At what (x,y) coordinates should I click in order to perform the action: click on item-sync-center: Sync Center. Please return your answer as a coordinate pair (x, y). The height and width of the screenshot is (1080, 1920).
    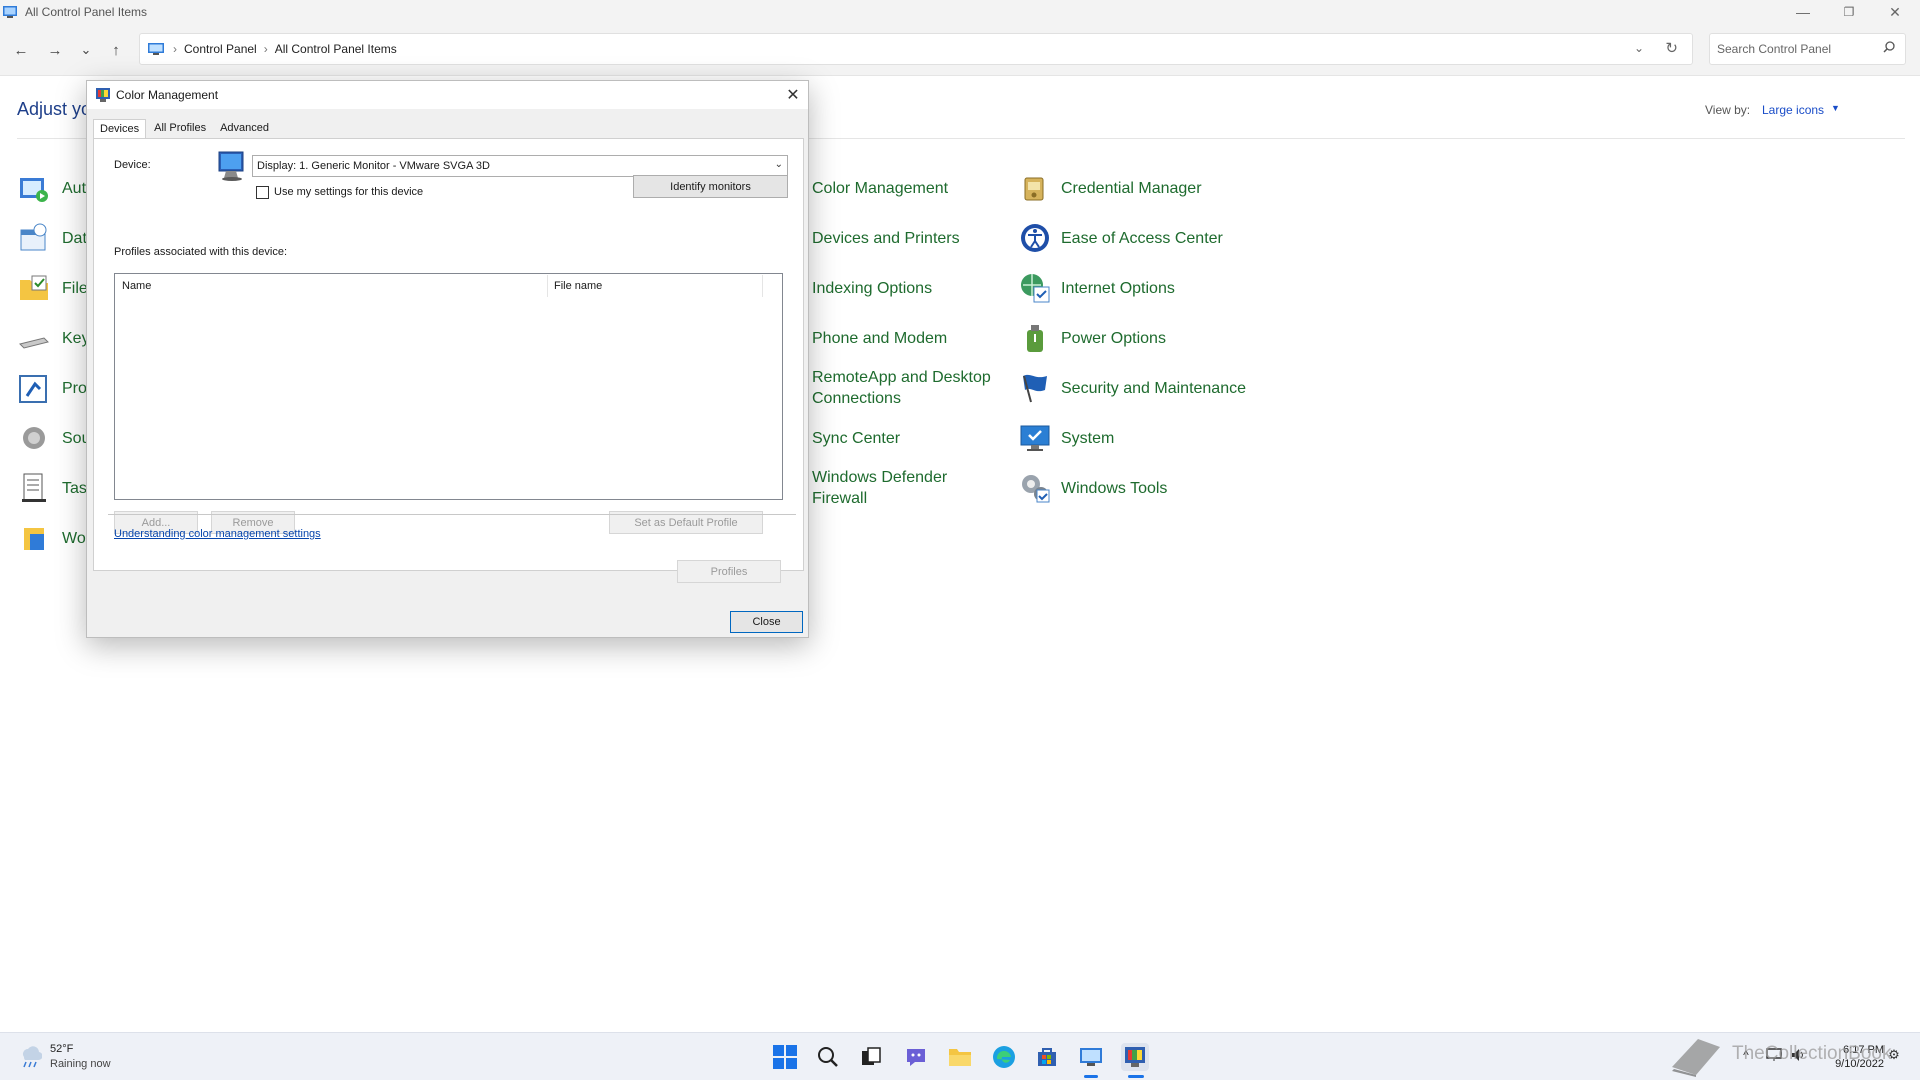
    Looking at the image, I should click on (856, 438).